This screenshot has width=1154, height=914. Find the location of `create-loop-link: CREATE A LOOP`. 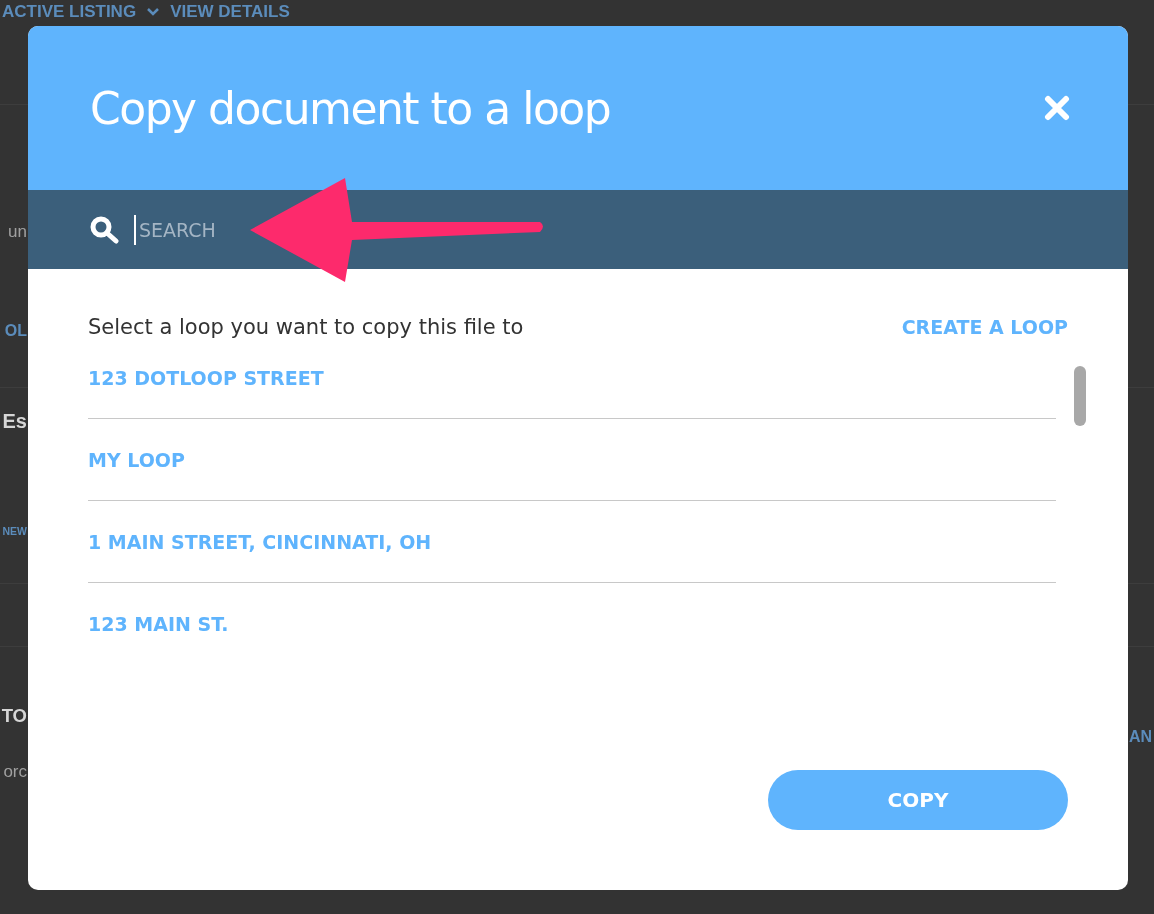

create-loop-link: CREATE A LOOP is located at coordinates (984, 327).